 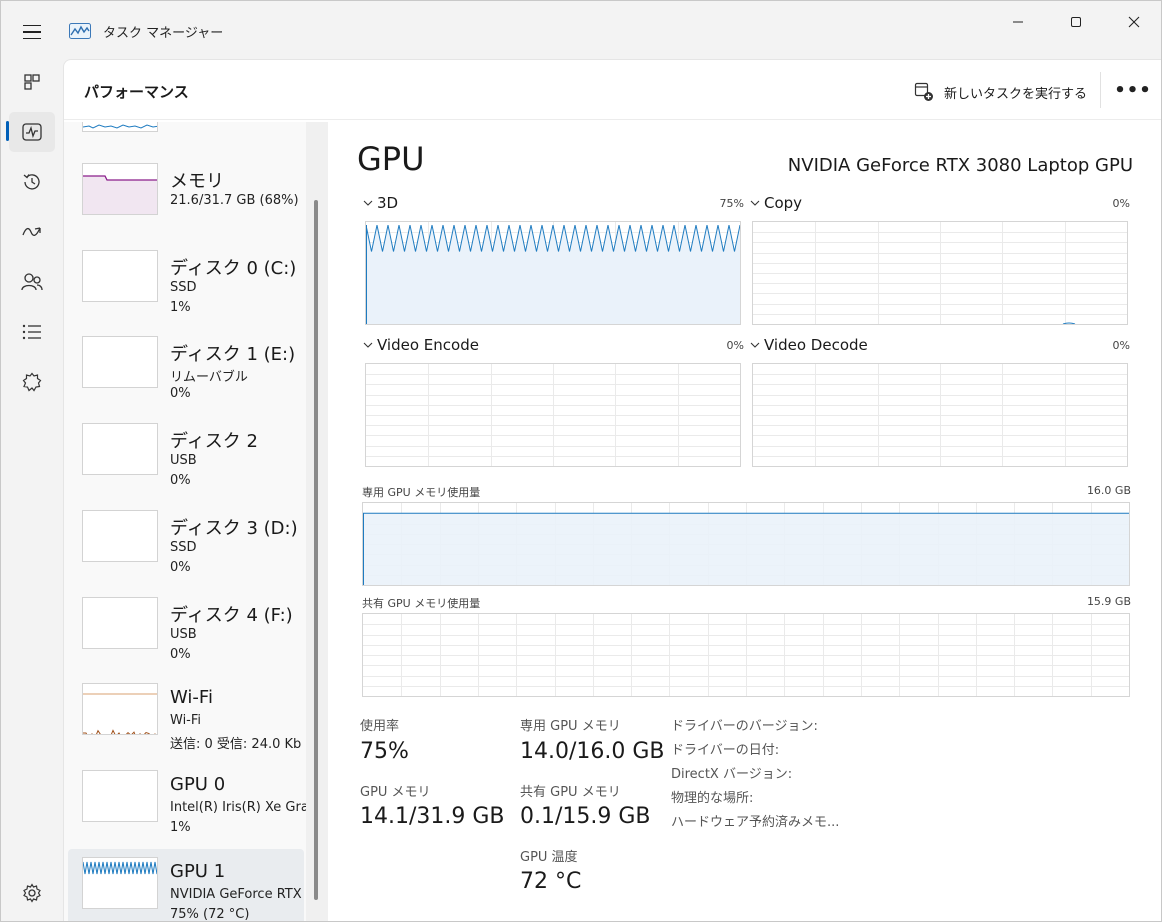 I want to click on resource-item: Wi-Fi Wi-Fi 送信: 0 受信: 24.0 Kb, so click(x=186, y=717).